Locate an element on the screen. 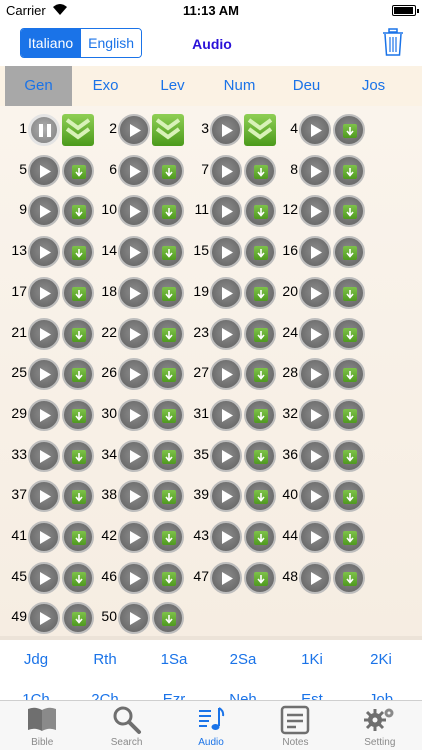 The width and height of the screenshot is (422, 750). tab-setting: Setting is located at coordinates (380, 725).